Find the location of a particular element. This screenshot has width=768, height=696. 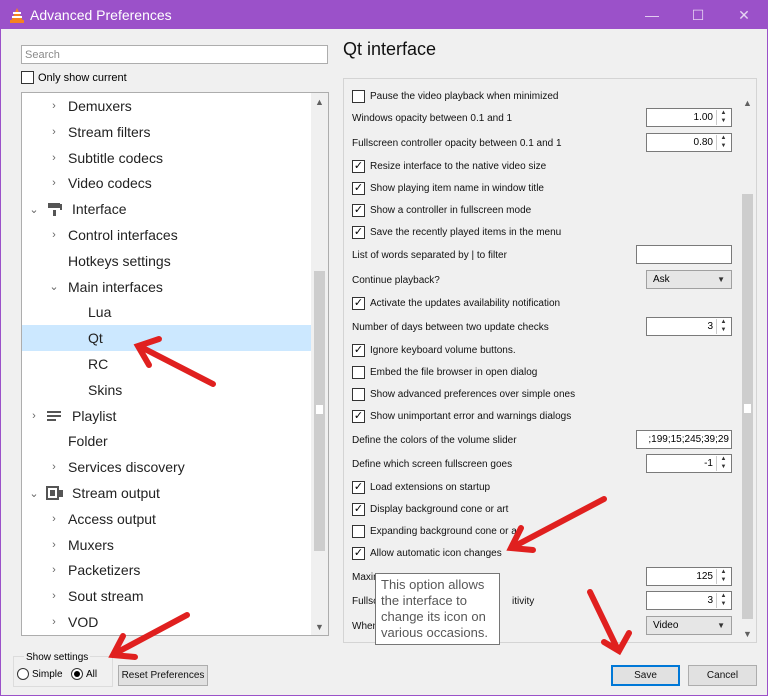

tree-item-folder: Folder is located at coordinates (167, 441).